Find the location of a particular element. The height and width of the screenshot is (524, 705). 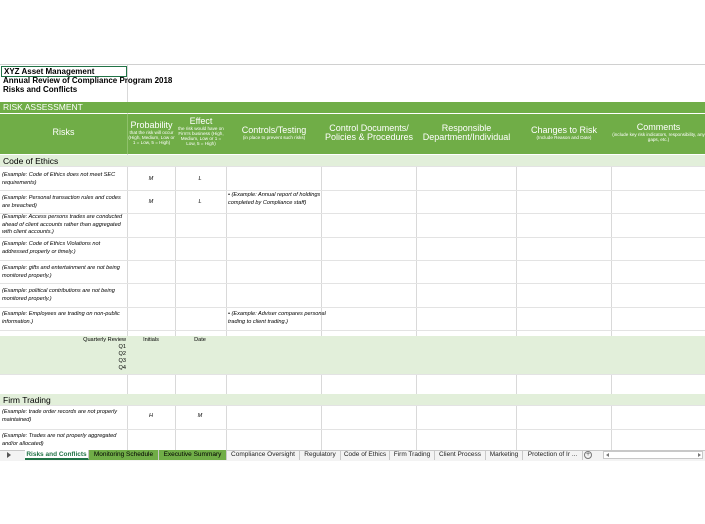

tab-label: Risks and Conflicts is located at coordinates (56, 454).